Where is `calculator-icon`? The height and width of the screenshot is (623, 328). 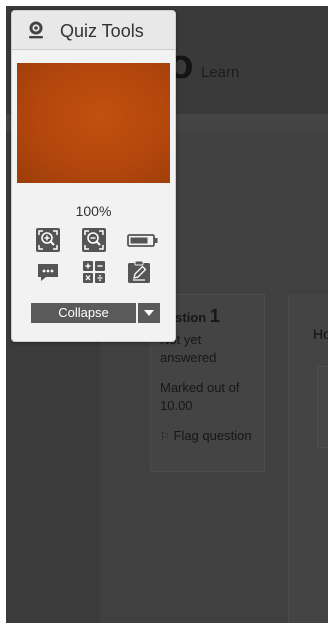 calculator-icon is located at coordinates (94, 272).